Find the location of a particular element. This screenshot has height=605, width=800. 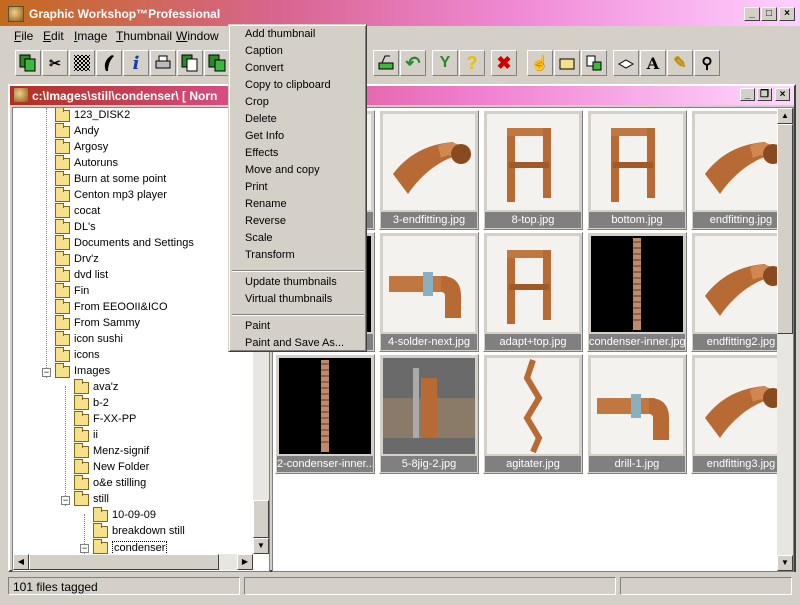

text-icon: A is located at coordinates (653, 63).